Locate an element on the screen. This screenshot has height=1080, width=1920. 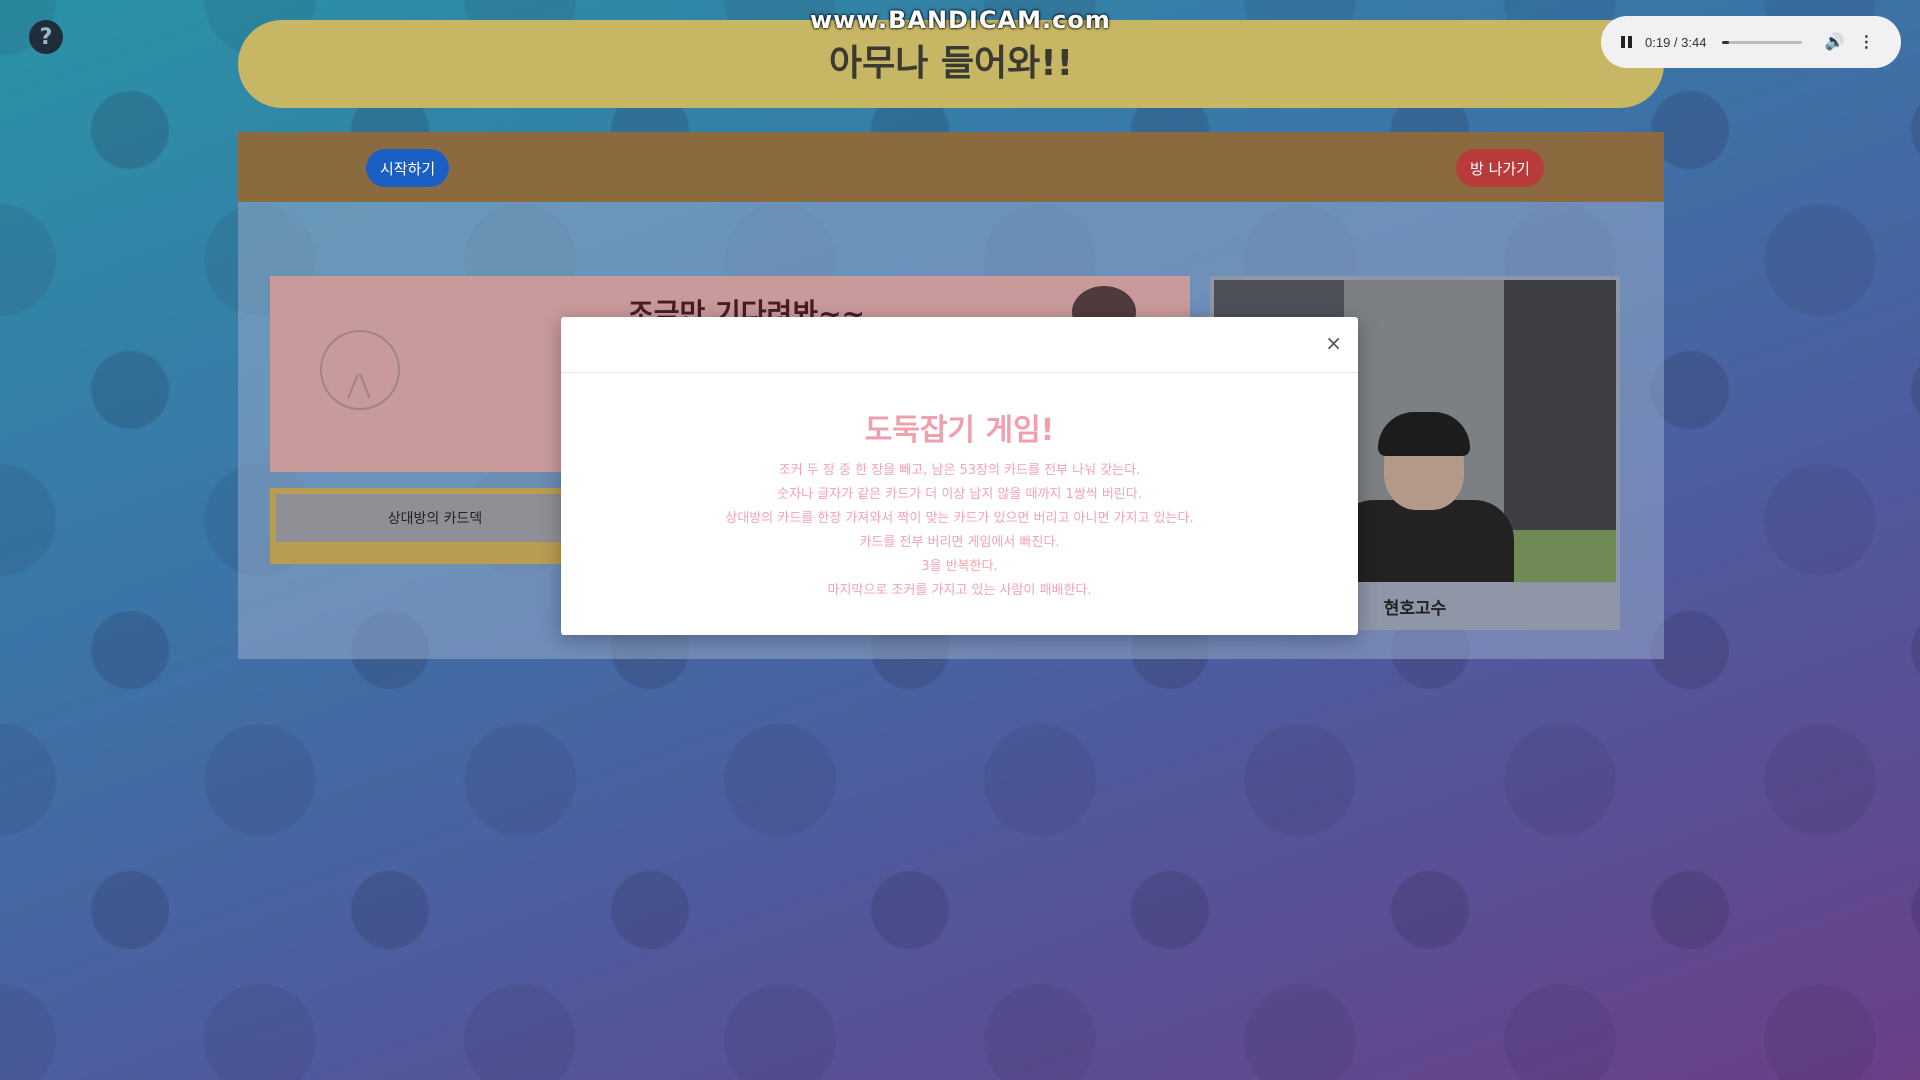
rule-line: 3을 반복한다. is located at coordinates (959, 566).